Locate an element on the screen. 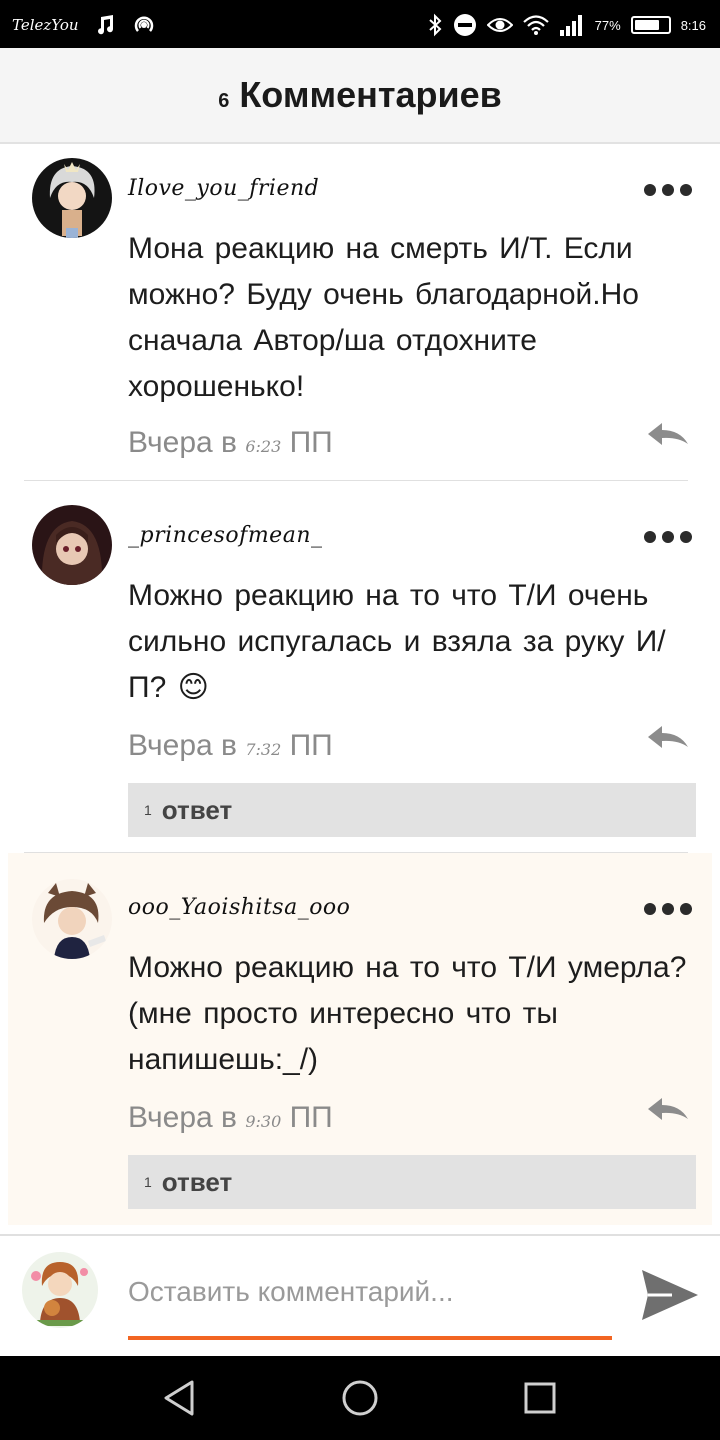  signal-icon is located at coordinates (570, 25).